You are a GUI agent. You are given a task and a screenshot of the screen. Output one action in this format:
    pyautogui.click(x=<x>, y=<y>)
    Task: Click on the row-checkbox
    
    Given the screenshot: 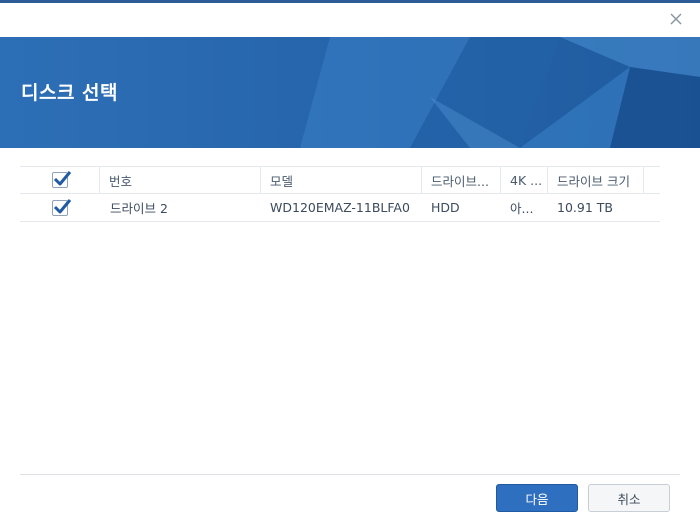 What is the action you would take?
    pyautogui.click(x=62, y=207)
    